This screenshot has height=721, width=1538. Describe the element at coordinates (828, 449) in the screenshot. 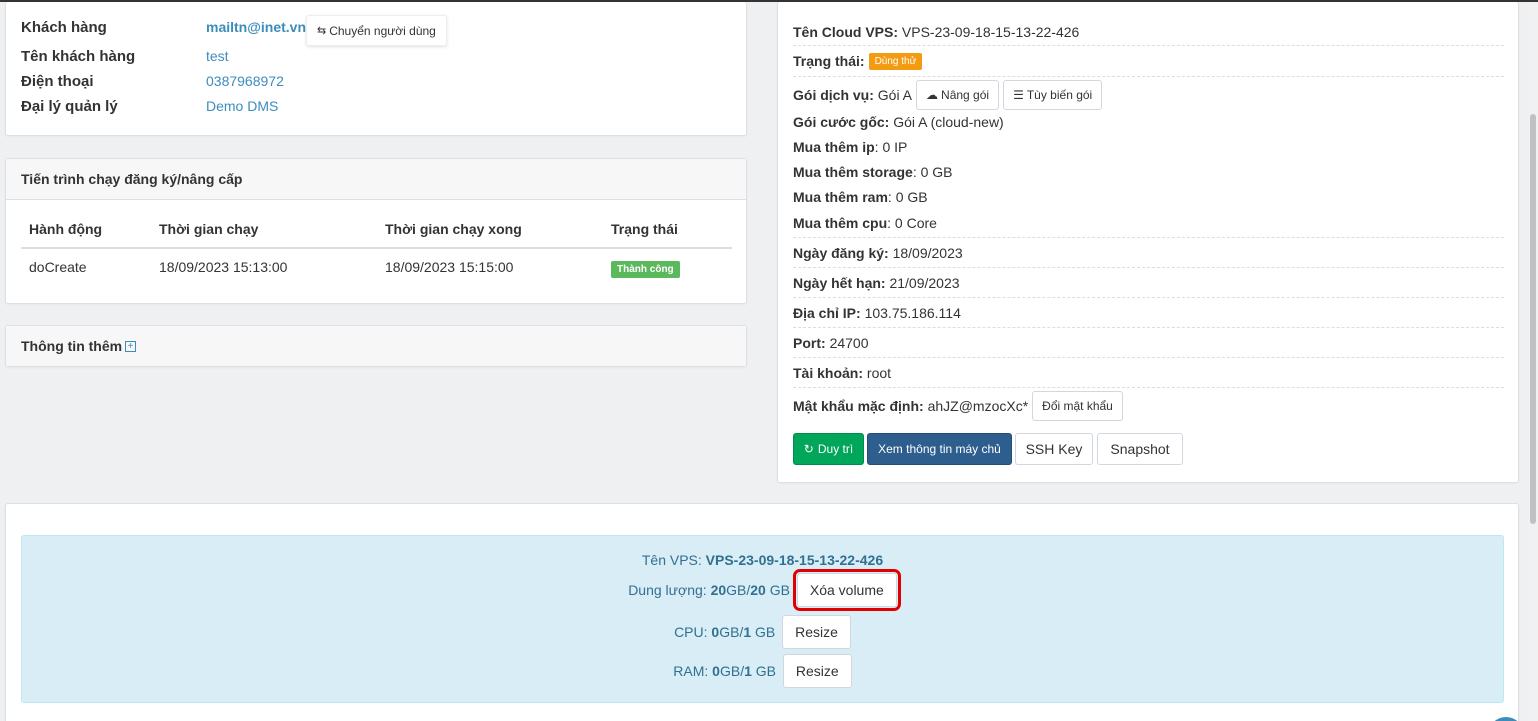

I see `maintain-button: ↻ Duy trì` at that location.